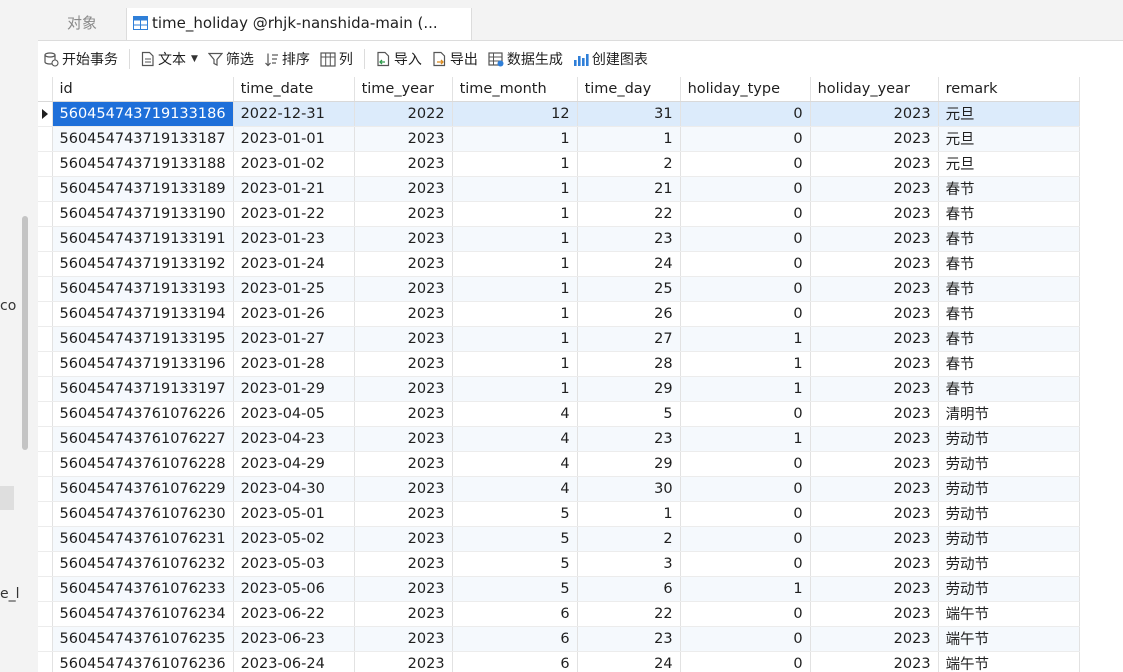 Image resolution: width=1123 pixels, height=672 pixels. I want to click on table-cell-remark: 元旦, so click(1009, 114).